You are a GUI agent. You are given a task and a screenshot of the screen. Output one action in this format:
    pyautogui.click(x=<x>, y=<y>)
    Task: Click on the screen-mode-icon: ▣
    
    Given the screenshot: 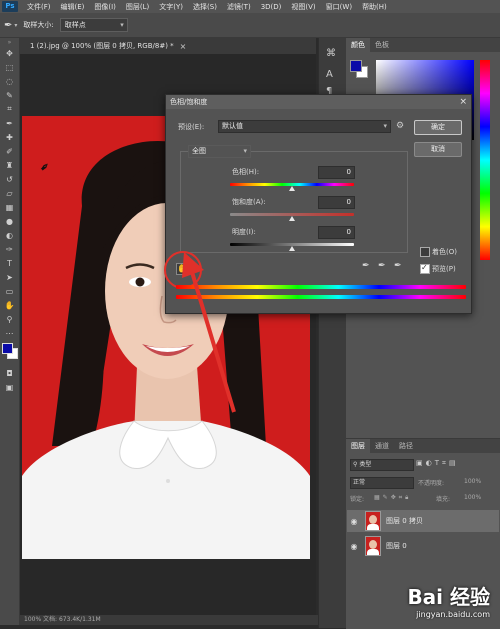 What is the action you would take?
    pyautogui.click(x=9, y=387)
    